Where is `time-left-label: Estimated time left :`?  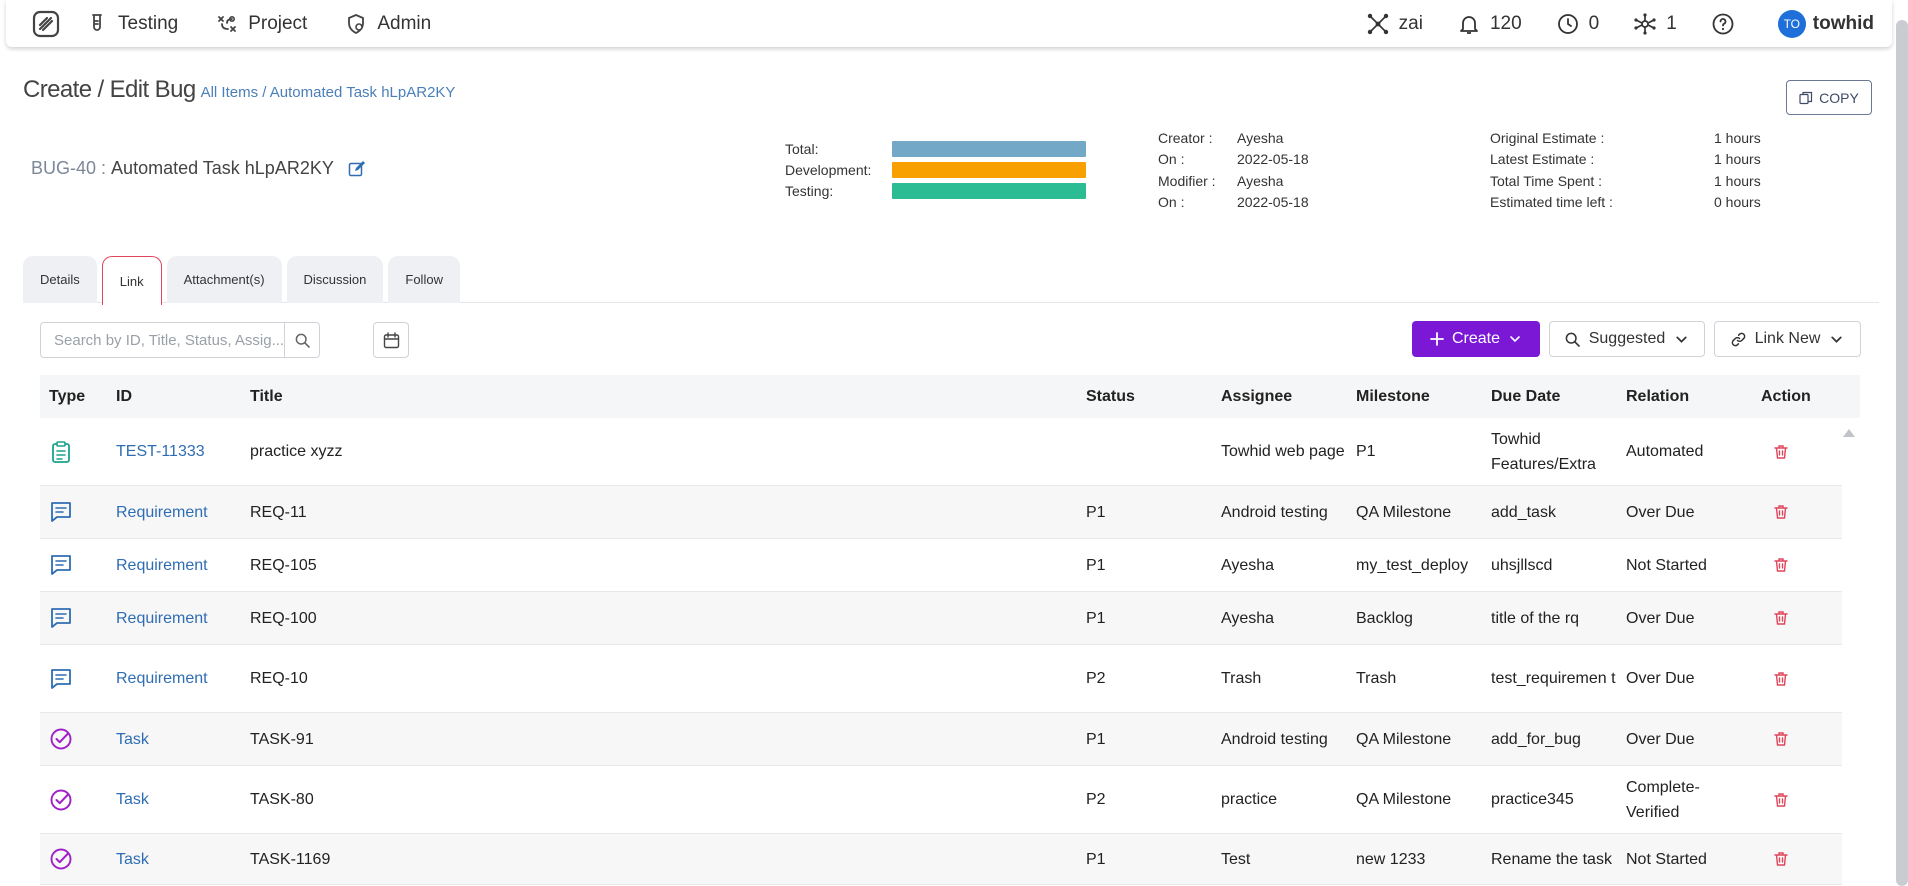
time-left-label: Estimated time left : is located at coordinates (1551, 202).